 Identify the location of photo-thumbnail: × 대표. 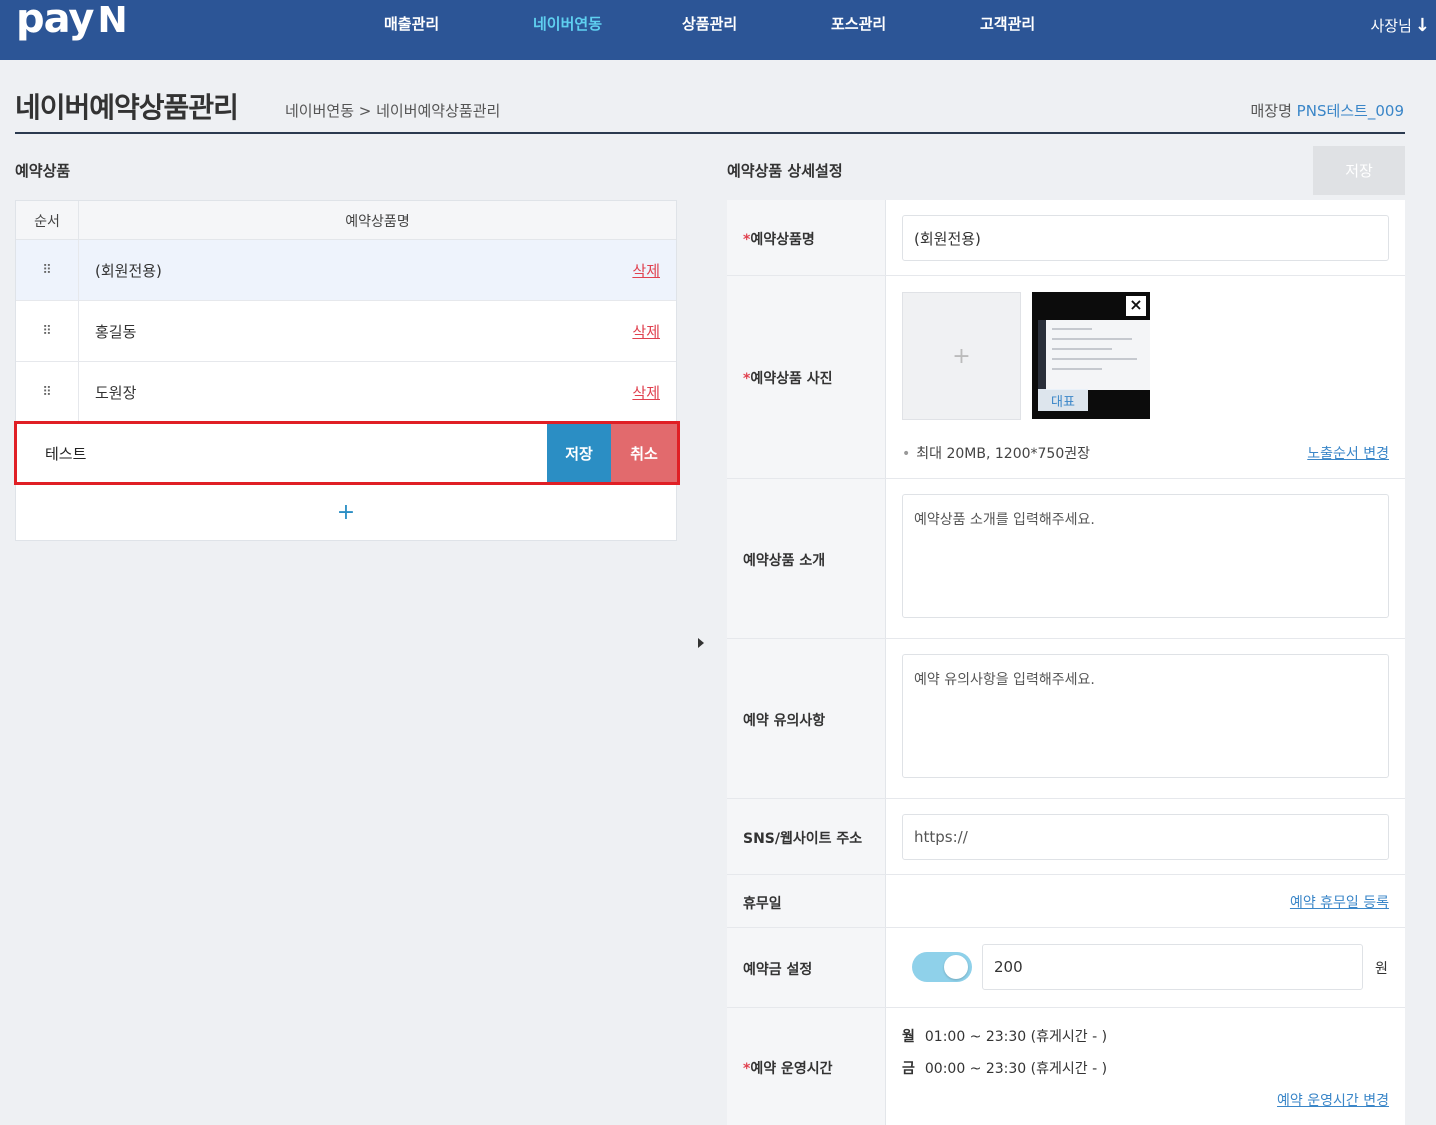
(1091, 355).